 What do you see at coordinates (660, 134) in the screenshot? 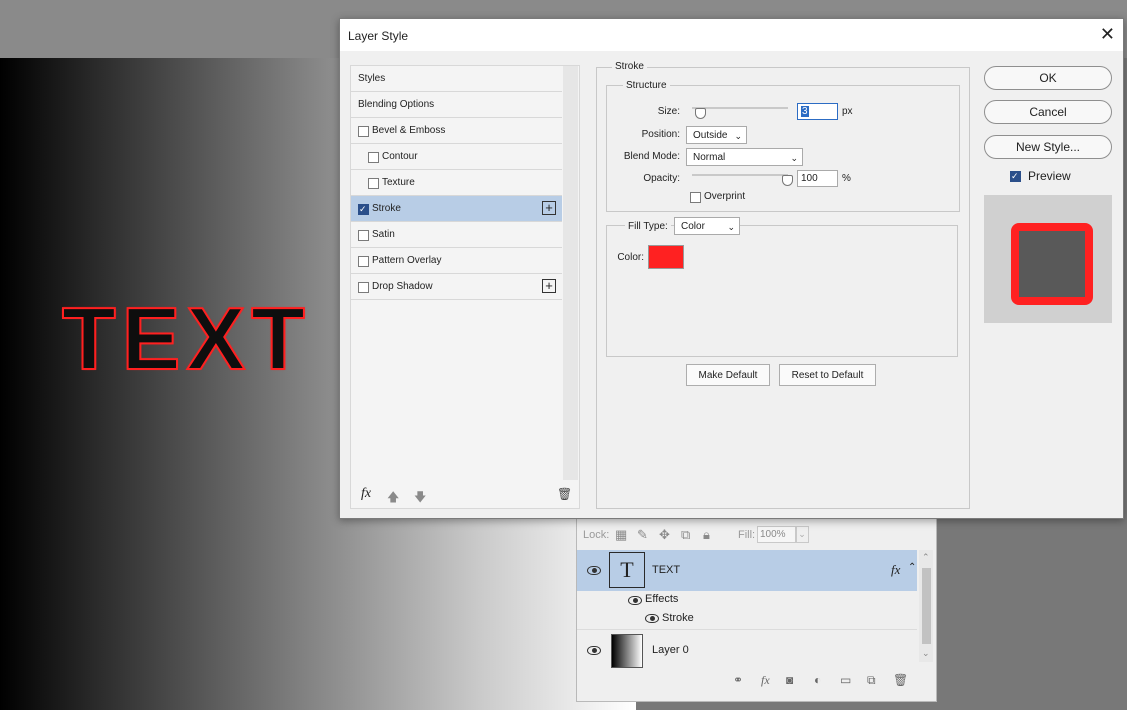
I see `position-label: Position:` at bounding box center [660, 134].